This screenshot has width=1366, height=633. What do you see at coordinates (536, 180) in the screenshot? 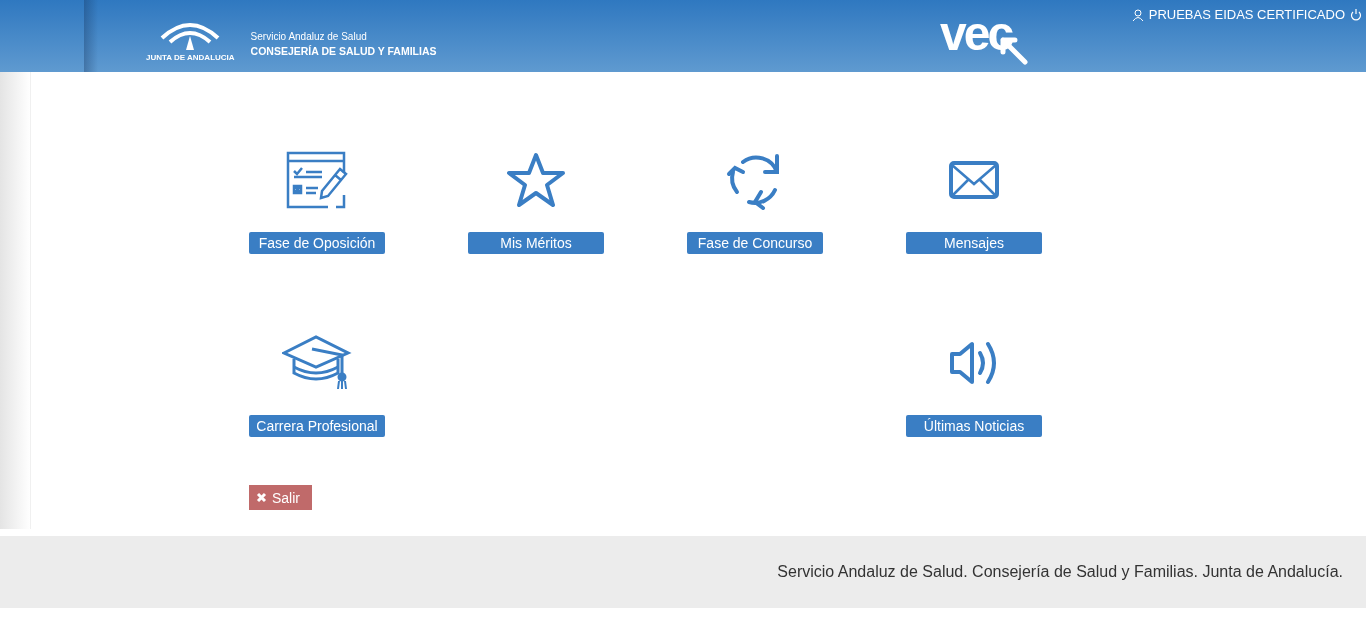
I see `star-icon` at bounding box center [536, 180].